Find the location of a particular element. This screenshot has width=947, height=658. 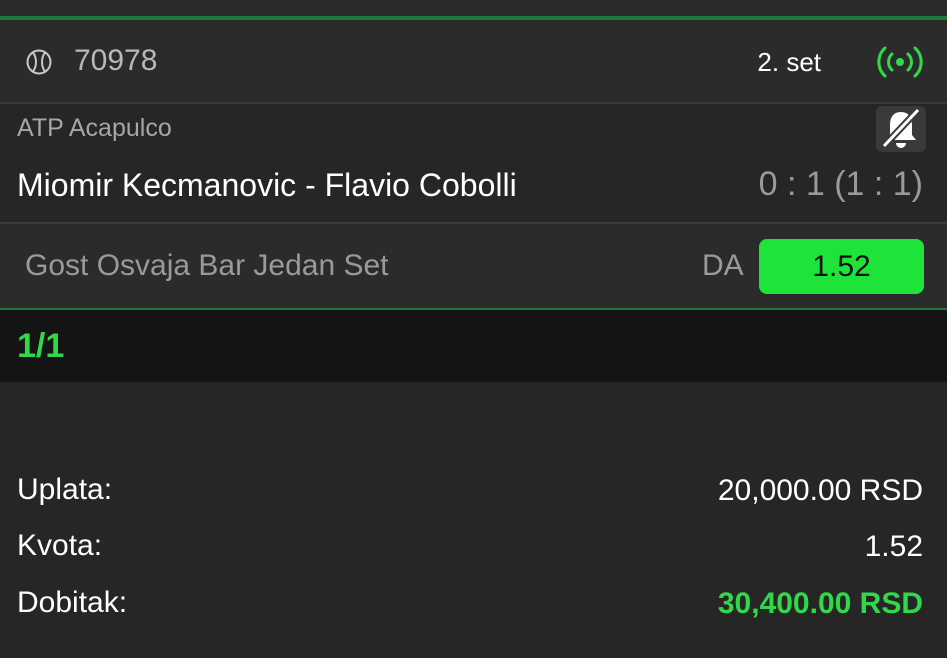

bell-off-icon is located at coordinates (901, 129).